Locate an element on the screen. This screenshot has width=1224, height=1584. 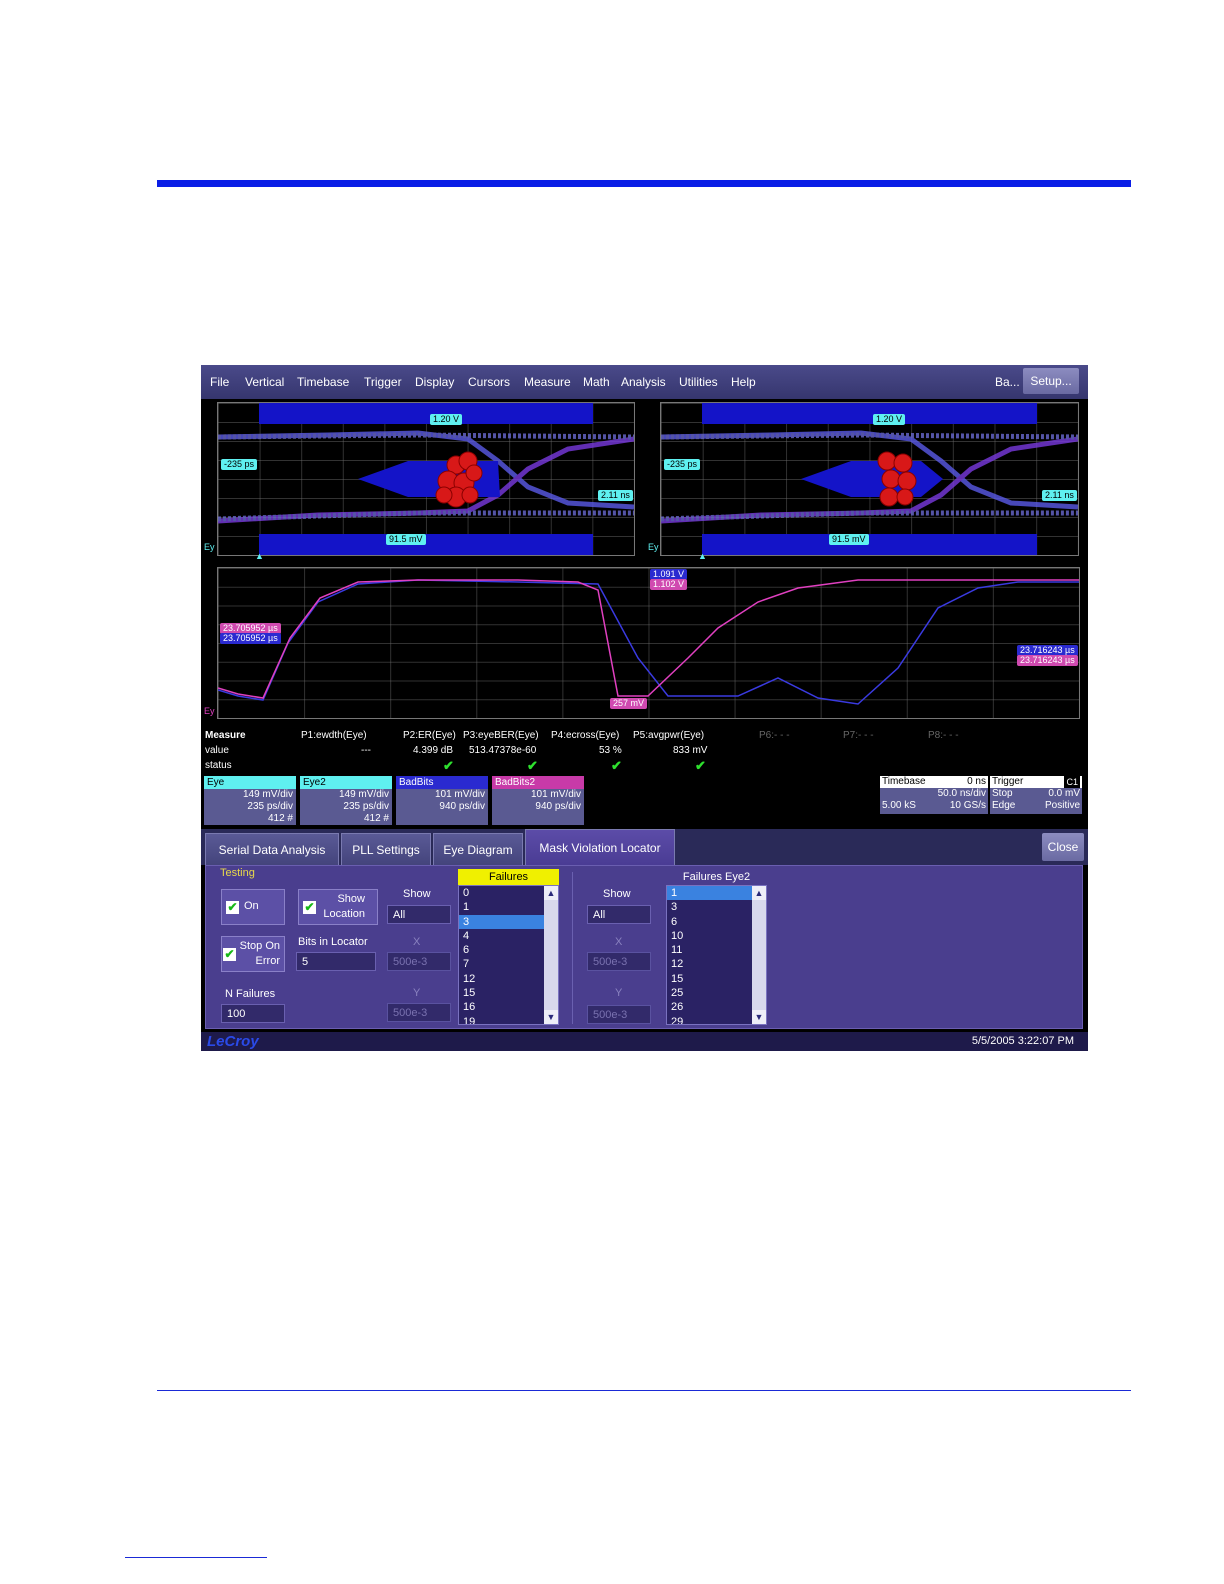
param-p4-status-icon: ✔ is located at coordinates (616, 765).